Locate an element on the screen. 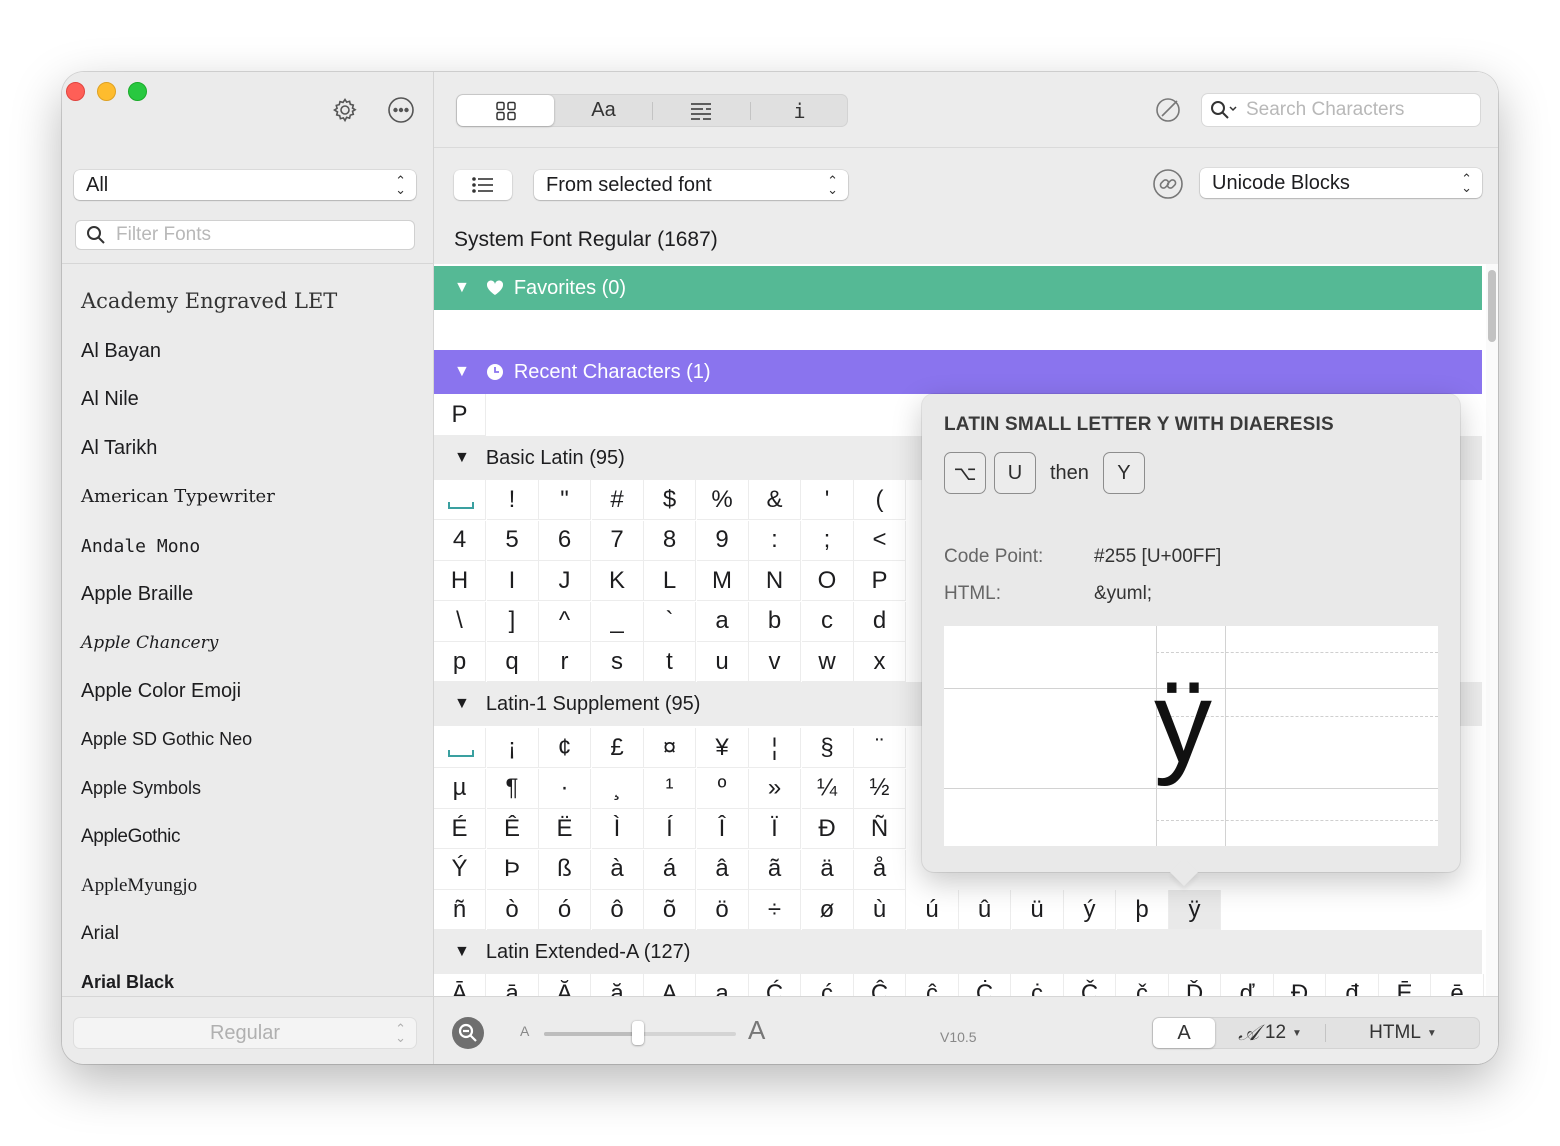 The height and width of the screenshot is (1146, 1560). character-source-popup: From selected font ⌃ ⌄ is located at coordinates (691, 185).